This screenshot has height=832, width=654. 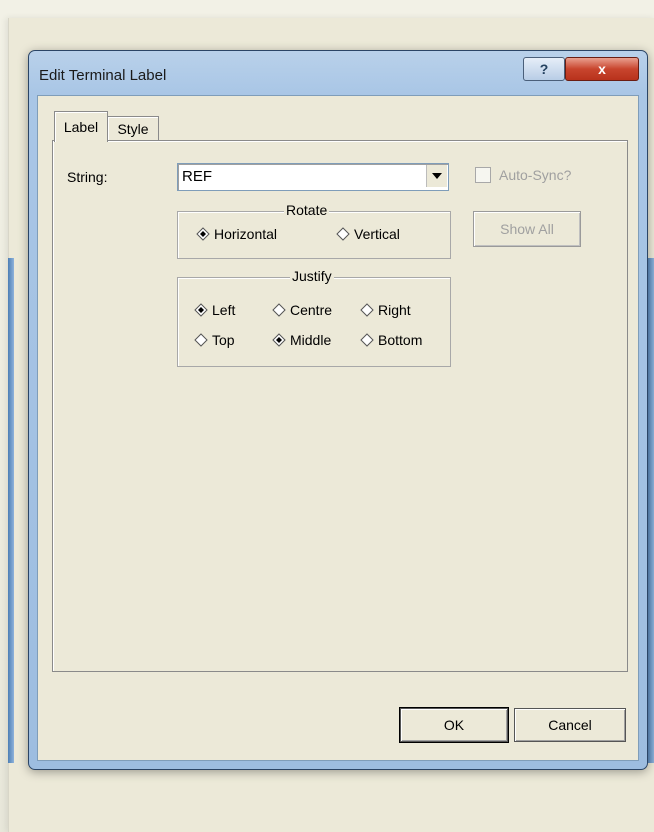 What do you see at coordinates (570, 725) in the screenshot?
I see `cancel-button: Cancel` at bounding box center [570, 725].